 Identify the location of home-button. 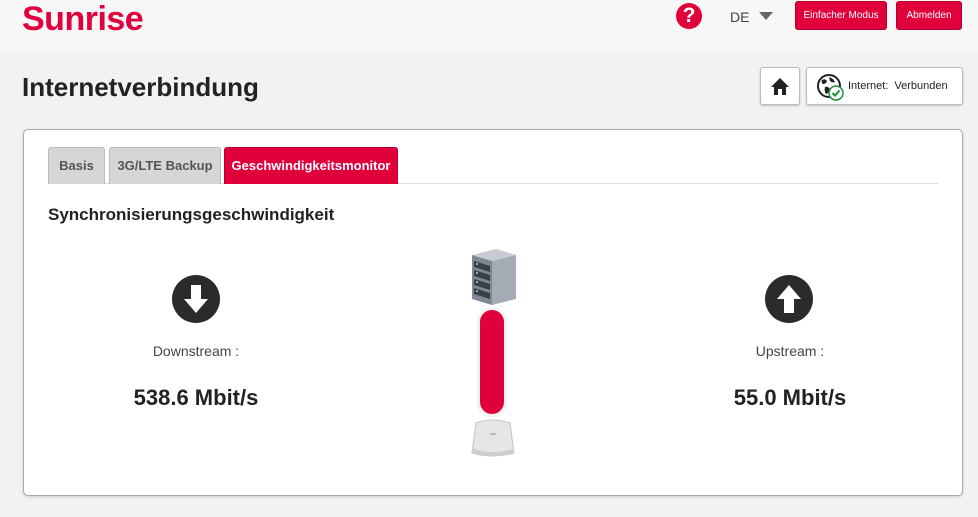
(780, 86).